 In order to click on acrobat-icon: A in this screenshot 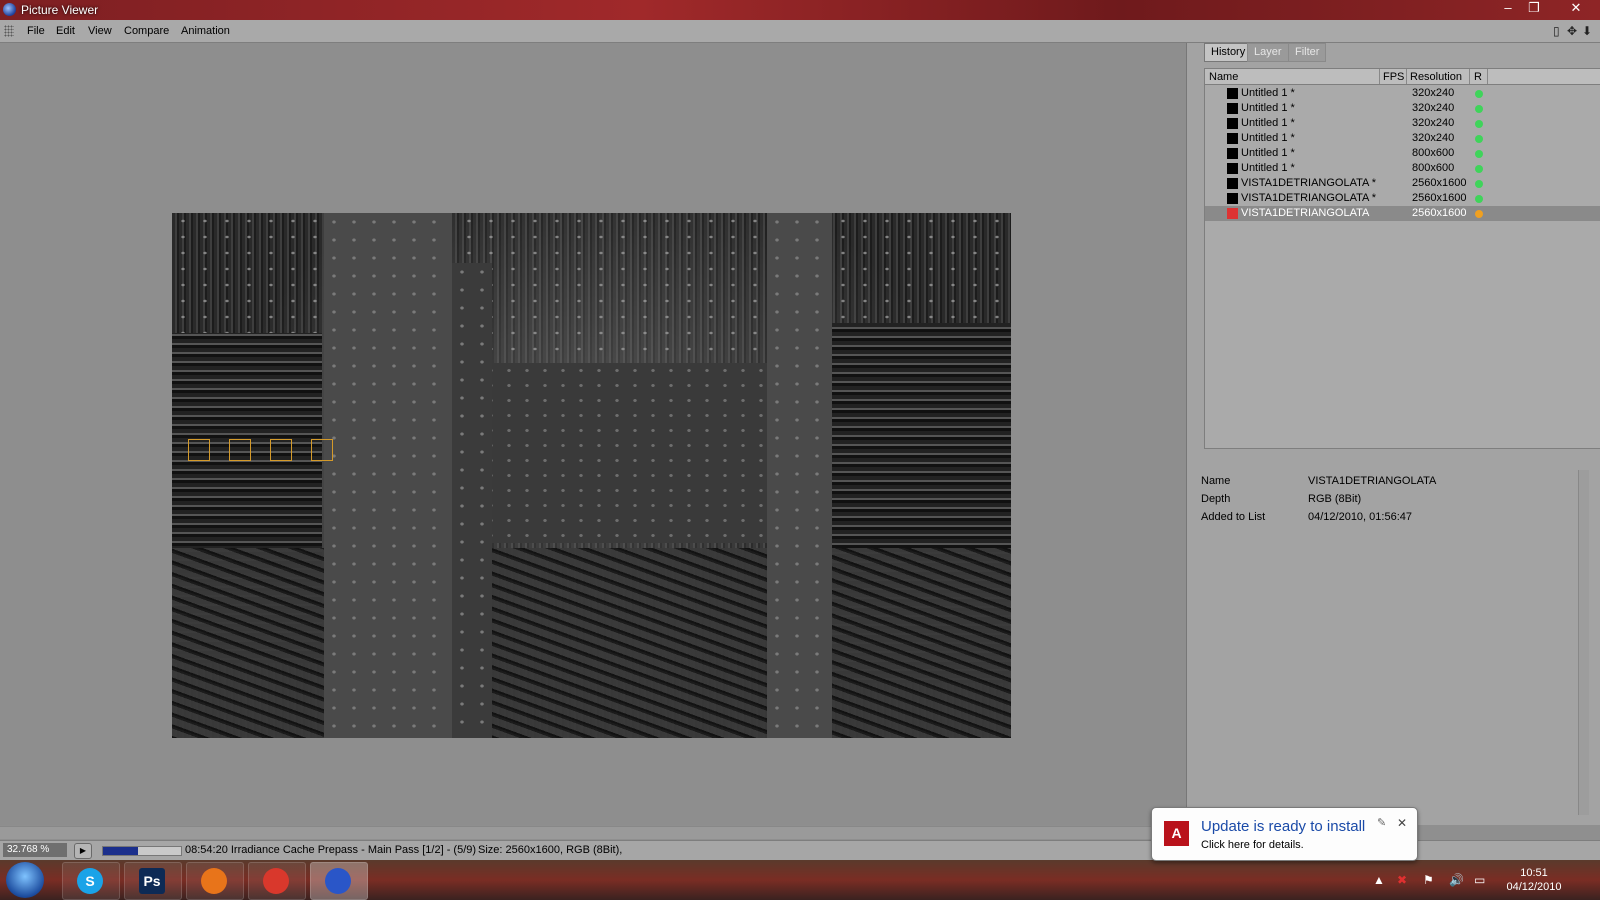, I will do `click(1176, 833)`.